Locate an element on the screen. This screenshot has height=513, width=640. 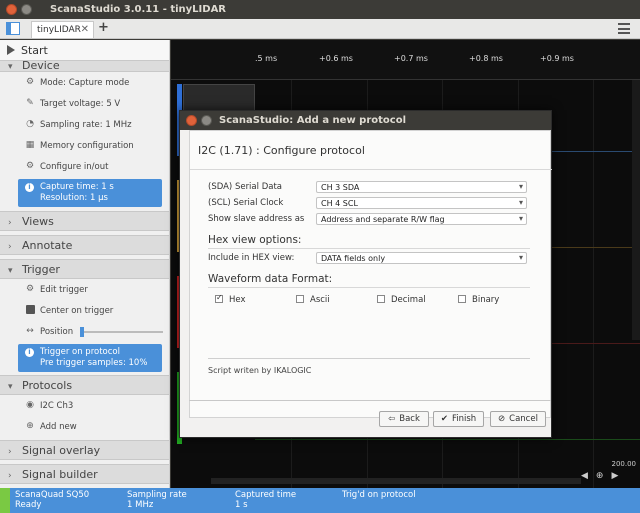
hex-view-select: DATA fields only is located at coordinates (421, 258).